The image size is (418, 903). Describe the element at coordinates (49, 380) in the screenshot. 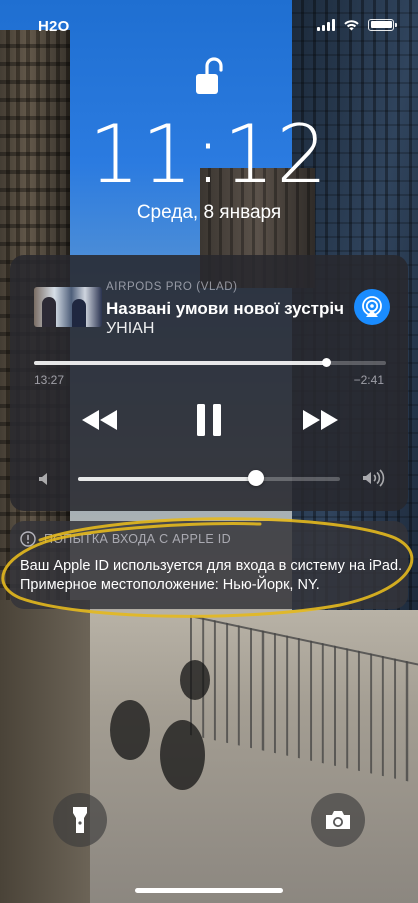

I see `elapsed-time: 13:27` at that location.